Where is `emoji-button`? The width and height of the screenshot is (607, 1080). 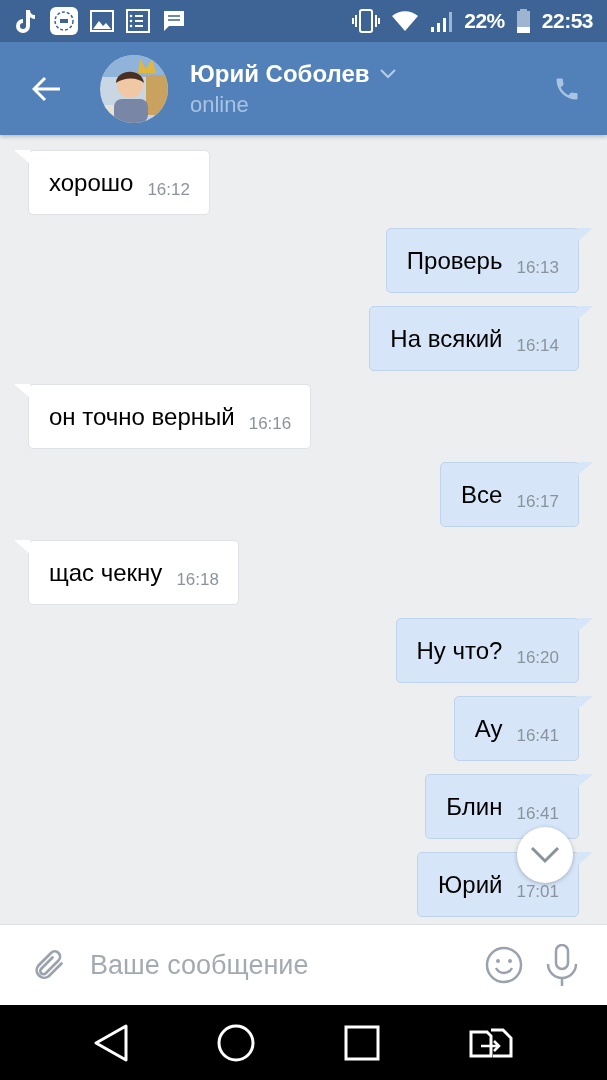 emoji-button is located at coordinates (504, 965).